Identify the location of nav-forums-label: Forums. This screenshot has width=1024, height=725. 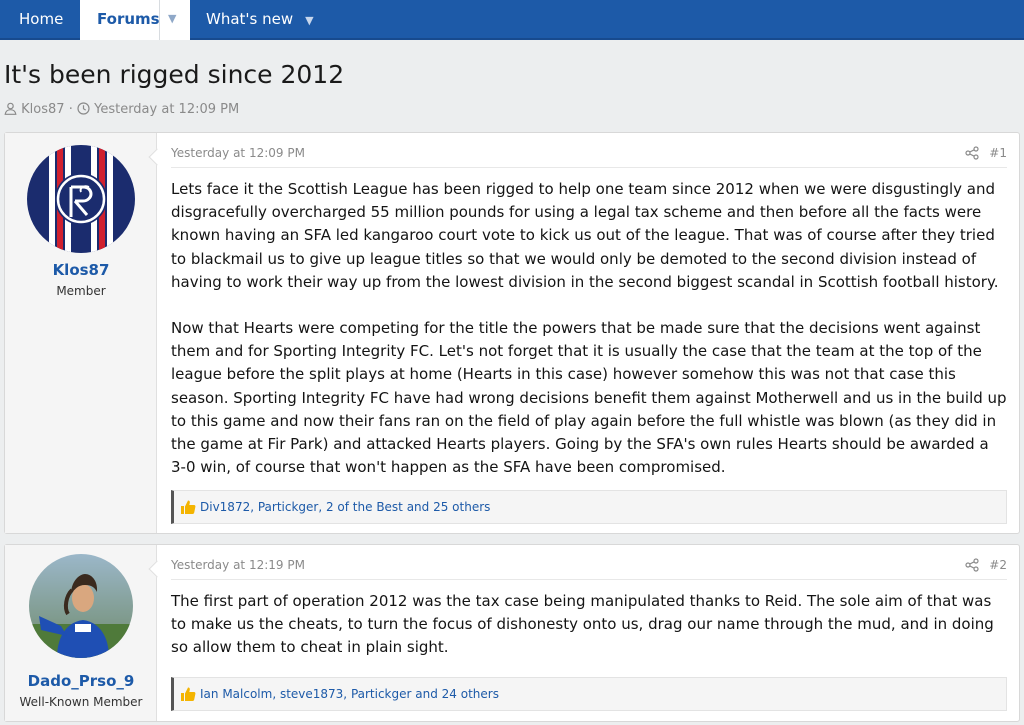
(128, 19).